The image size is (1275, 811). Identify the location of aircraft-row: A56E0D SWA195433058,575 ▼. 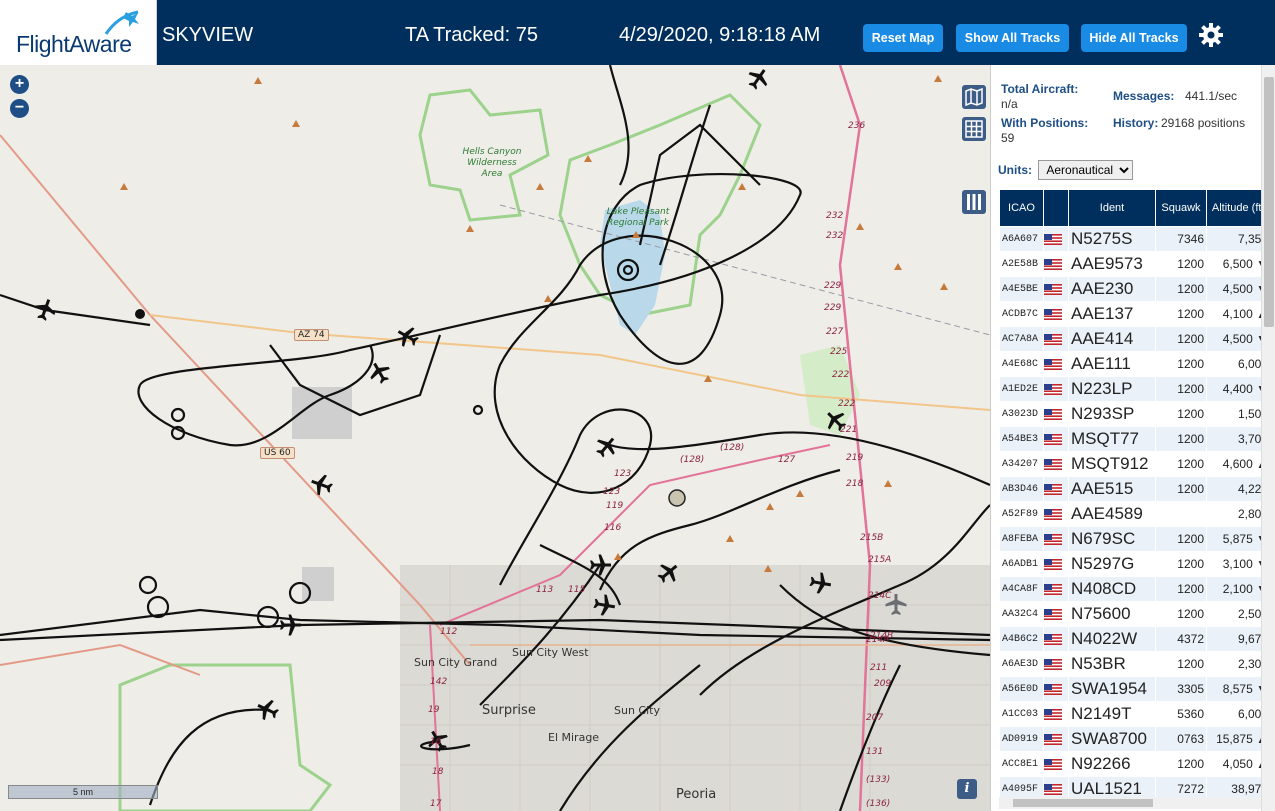
(1132, 689).